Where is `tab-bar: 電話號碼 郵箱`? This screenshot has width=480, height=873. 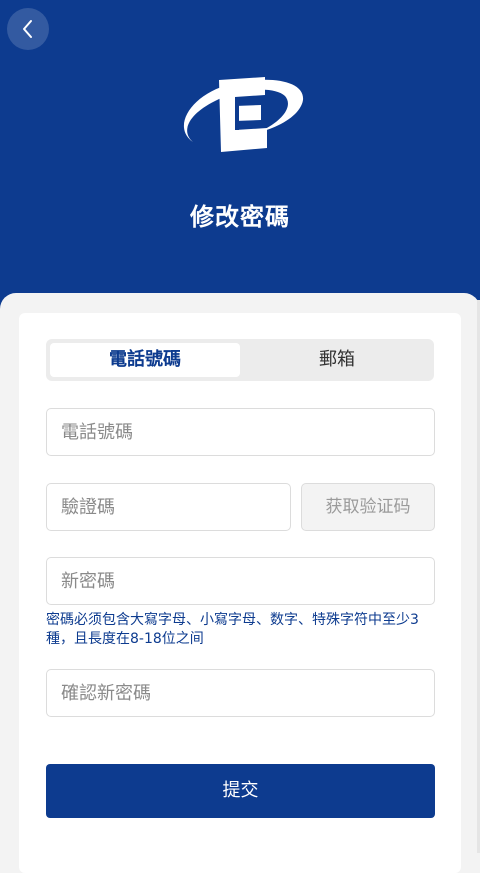
tab-bar: 電話號碼 郵箱 is located at coordinates (240, 360).